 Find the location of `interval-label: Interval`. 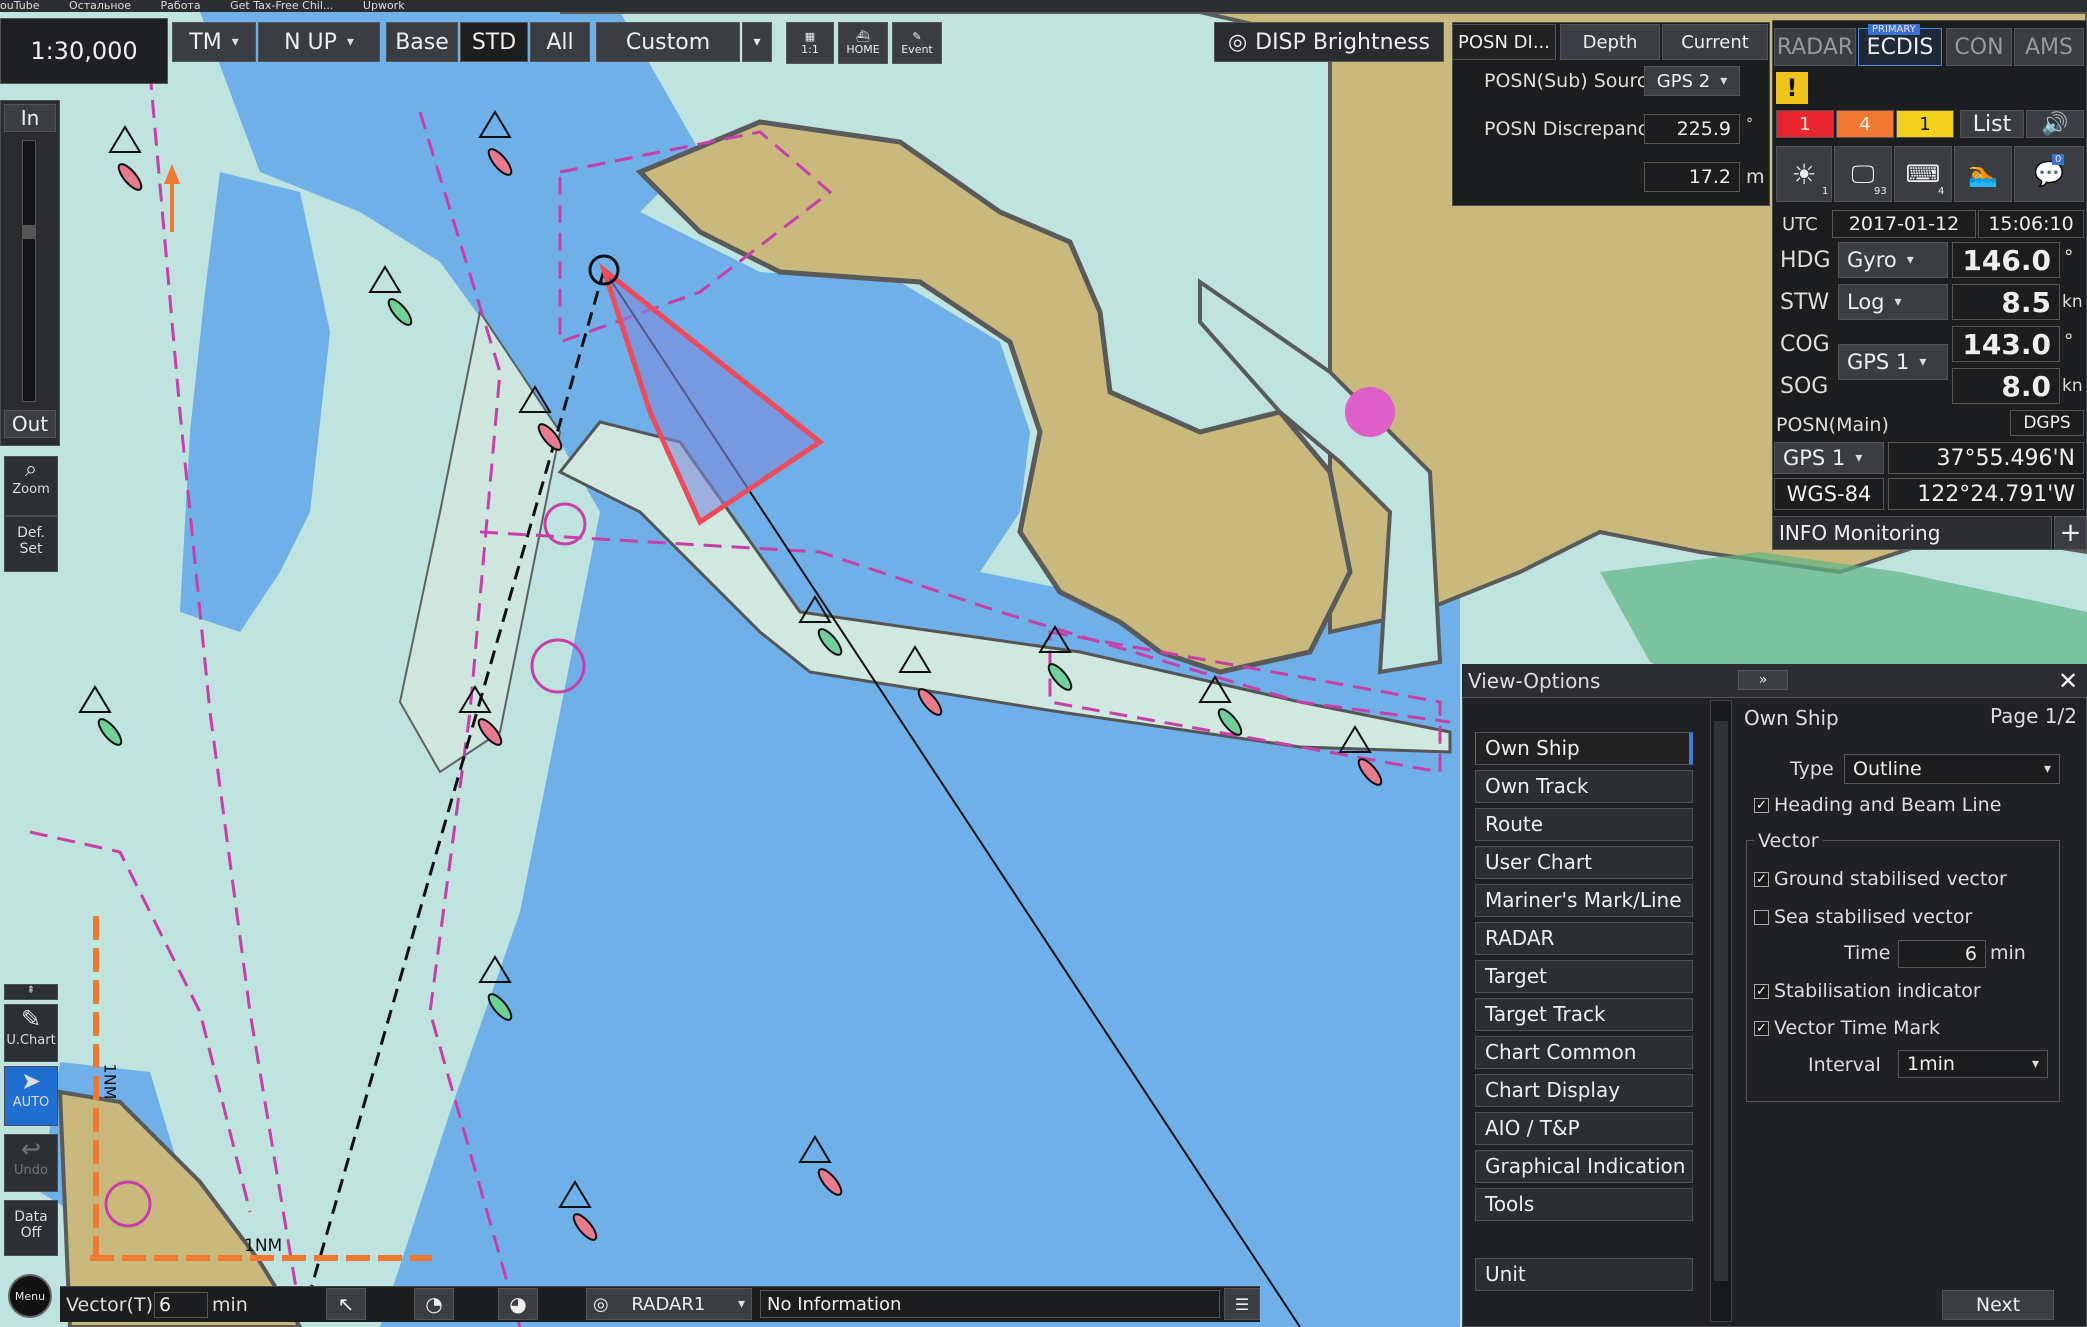

interval-label: Interval is located at coordinates (1844, 1065).